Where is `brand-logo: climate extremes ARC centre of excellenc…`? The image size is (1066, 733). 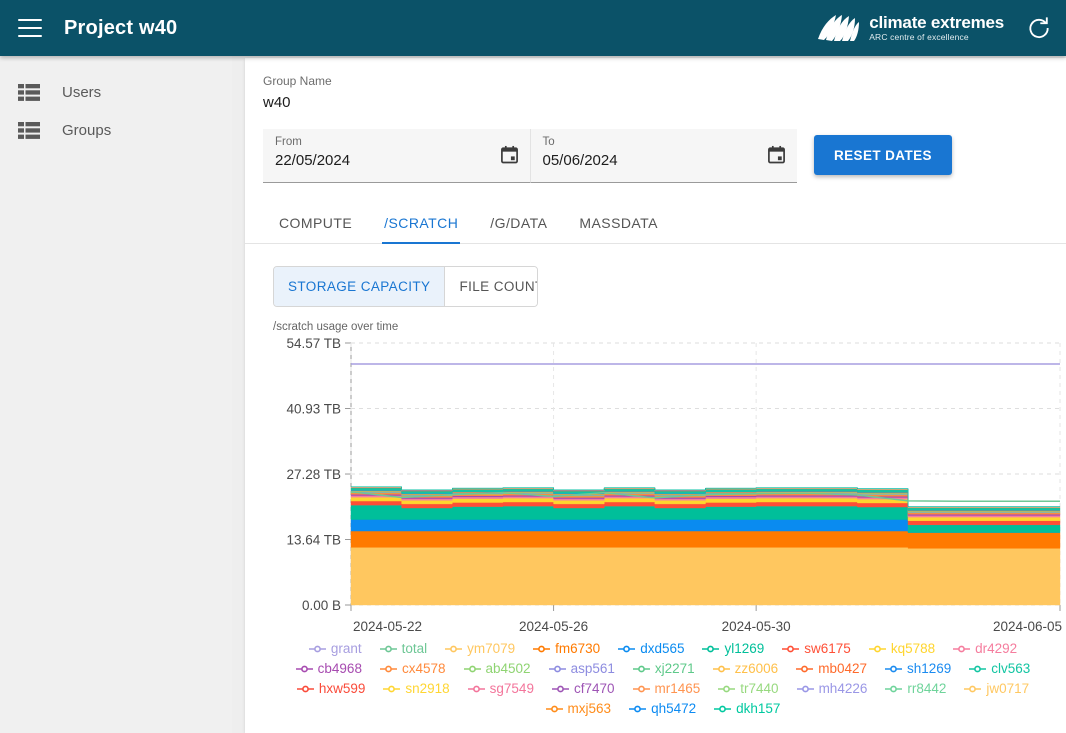 brand-logo: climate extremes ARC centre of excellenc… is located at coordinates (910, 28).